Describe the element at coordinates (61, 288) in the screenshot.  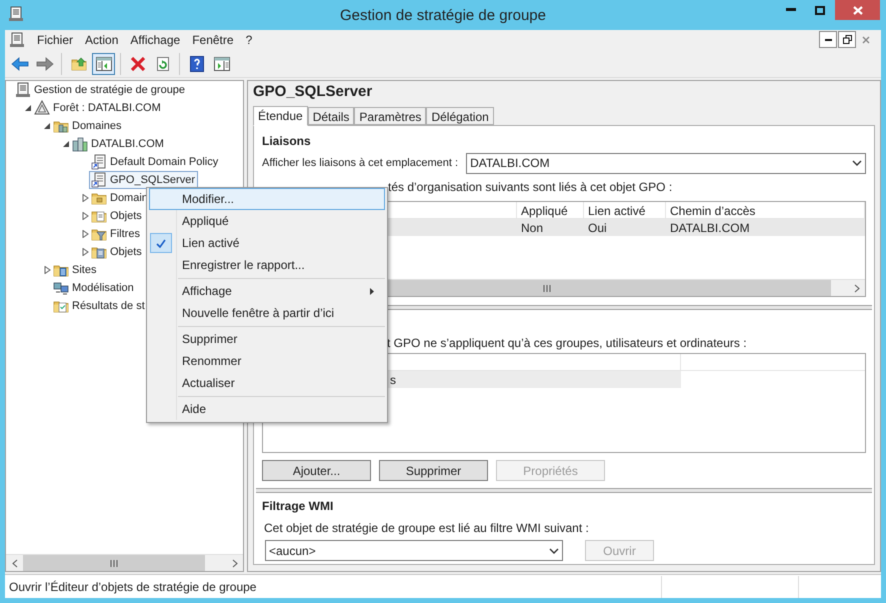
I see `computers-icon` at that location.